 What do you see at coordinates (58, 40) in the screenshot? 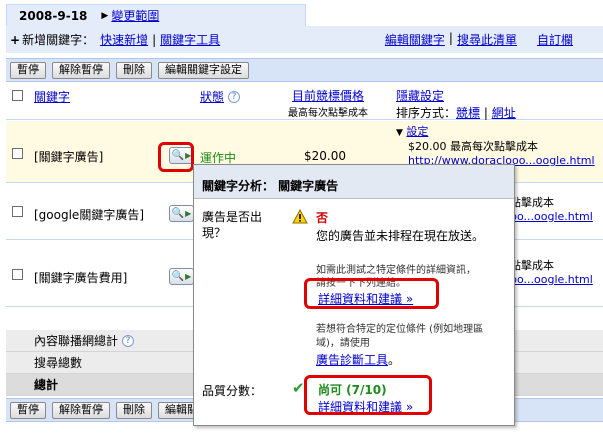
I see `new-keyword-label: 新增關鍵字：` at bounding box center [58, 40].